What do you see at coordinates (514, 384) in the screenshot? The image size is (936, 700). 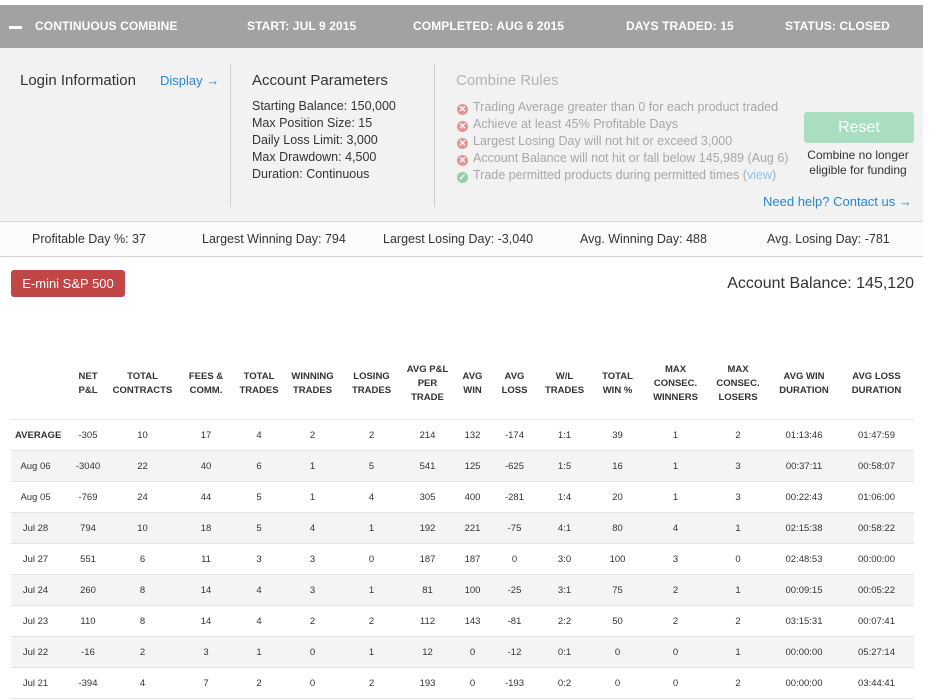 I see `column-header: AVG LOSS` at bounding box center [514, 384].